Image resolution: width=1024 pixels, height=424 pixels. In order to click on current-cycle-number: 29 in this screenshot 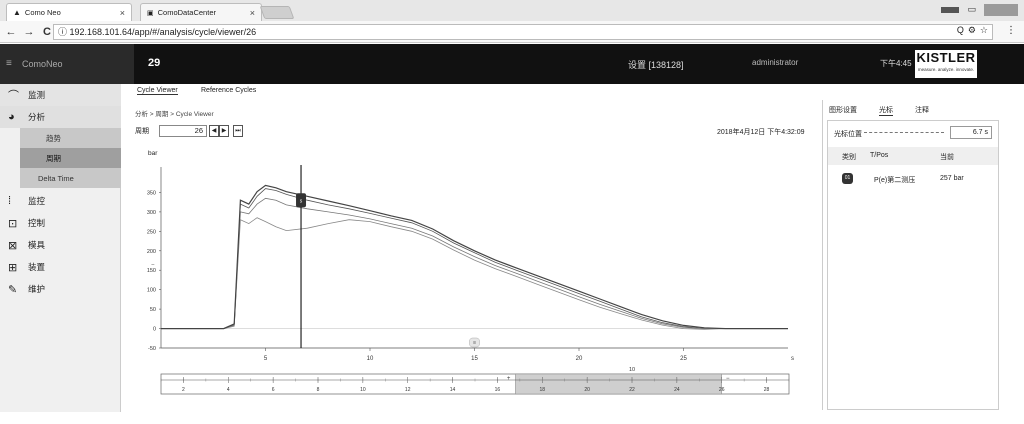, I will do `click(154, 63)`.